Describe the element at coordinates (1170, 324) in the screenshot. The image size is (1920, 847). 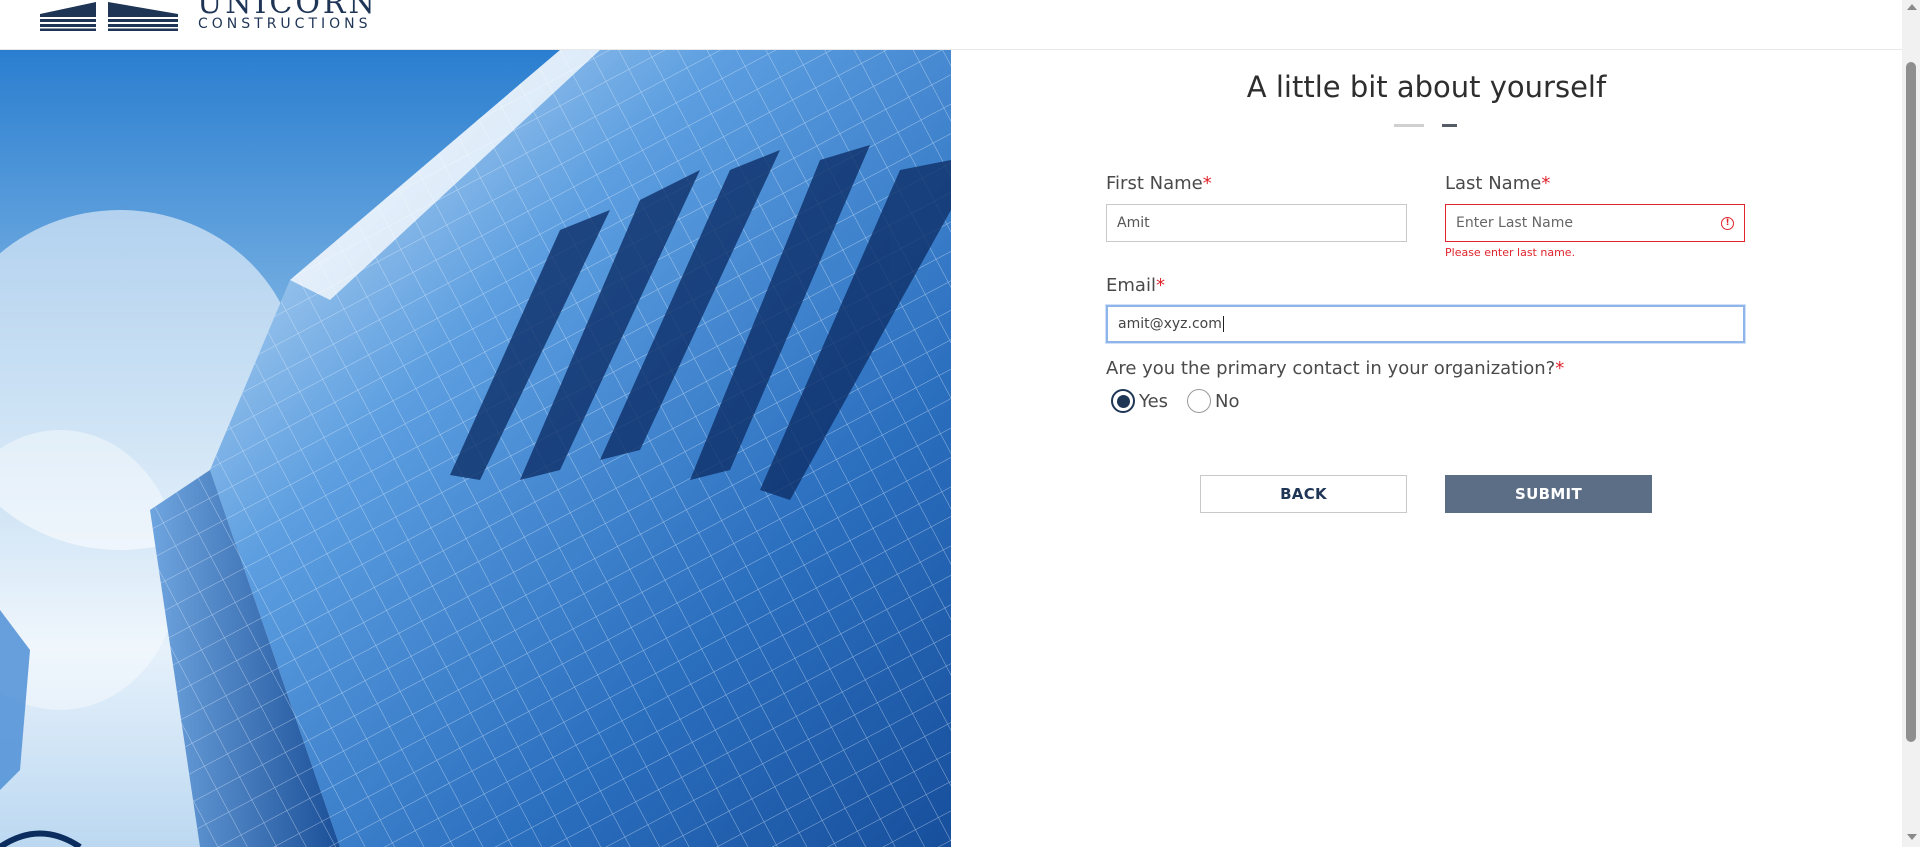
I see `email-value: amit@xyz.com` at that location.